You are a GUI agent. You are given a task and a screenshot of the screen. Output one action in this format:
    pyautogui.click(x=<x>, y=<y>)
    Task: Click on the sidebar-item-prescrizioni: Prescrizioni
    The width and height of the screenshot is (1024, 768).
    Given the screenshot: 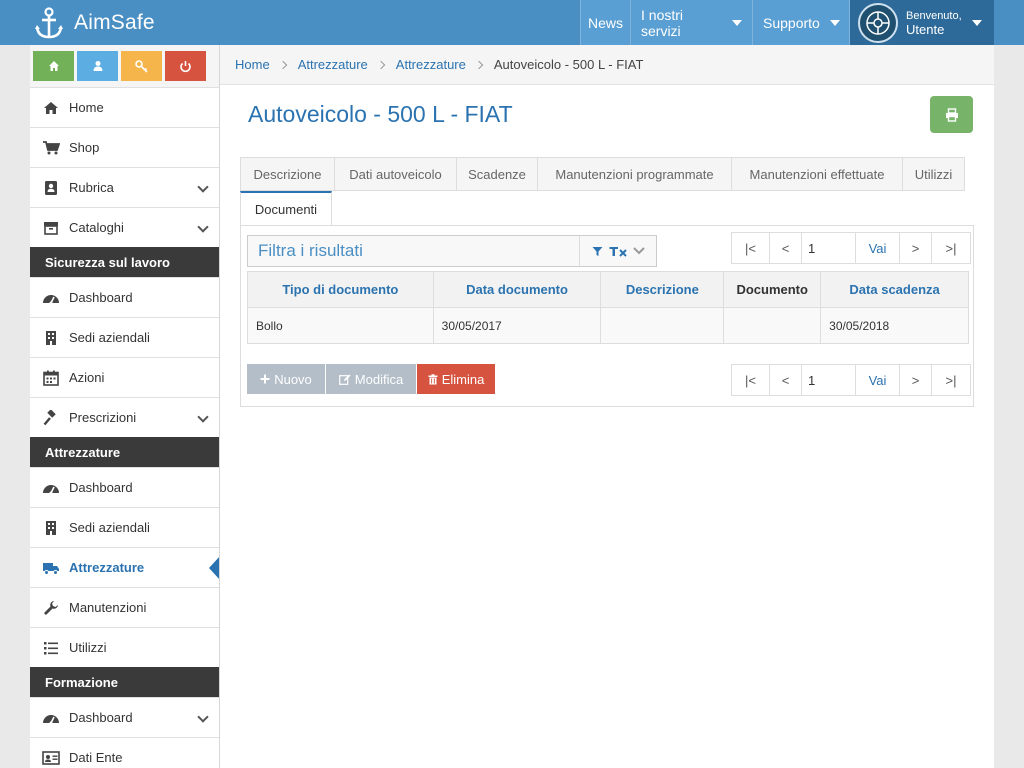 What is the action you would take?
    pyautogui.click(x=124, y=417)
    